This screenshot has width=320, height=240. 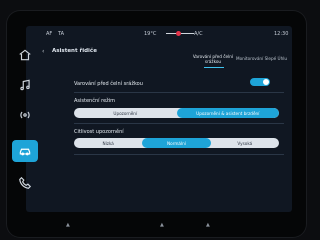 What do you see at coordinates (74, 51) in the screenshot?
I see `page-title: Asistent řidiče` at bounding box center [74, 51].